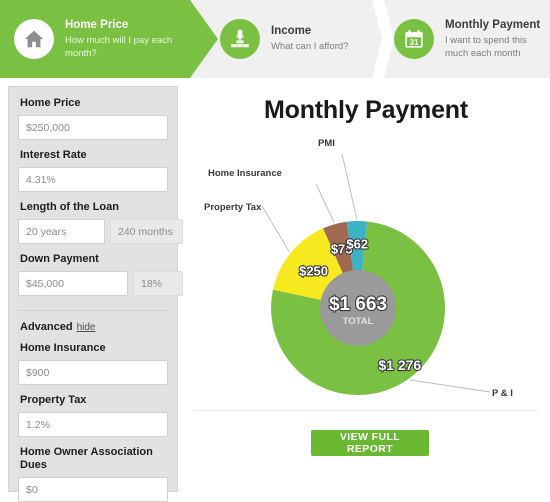  Describe the element at coordinates (93, 424) in the screenshot. I see `property-tax-input` at that location.